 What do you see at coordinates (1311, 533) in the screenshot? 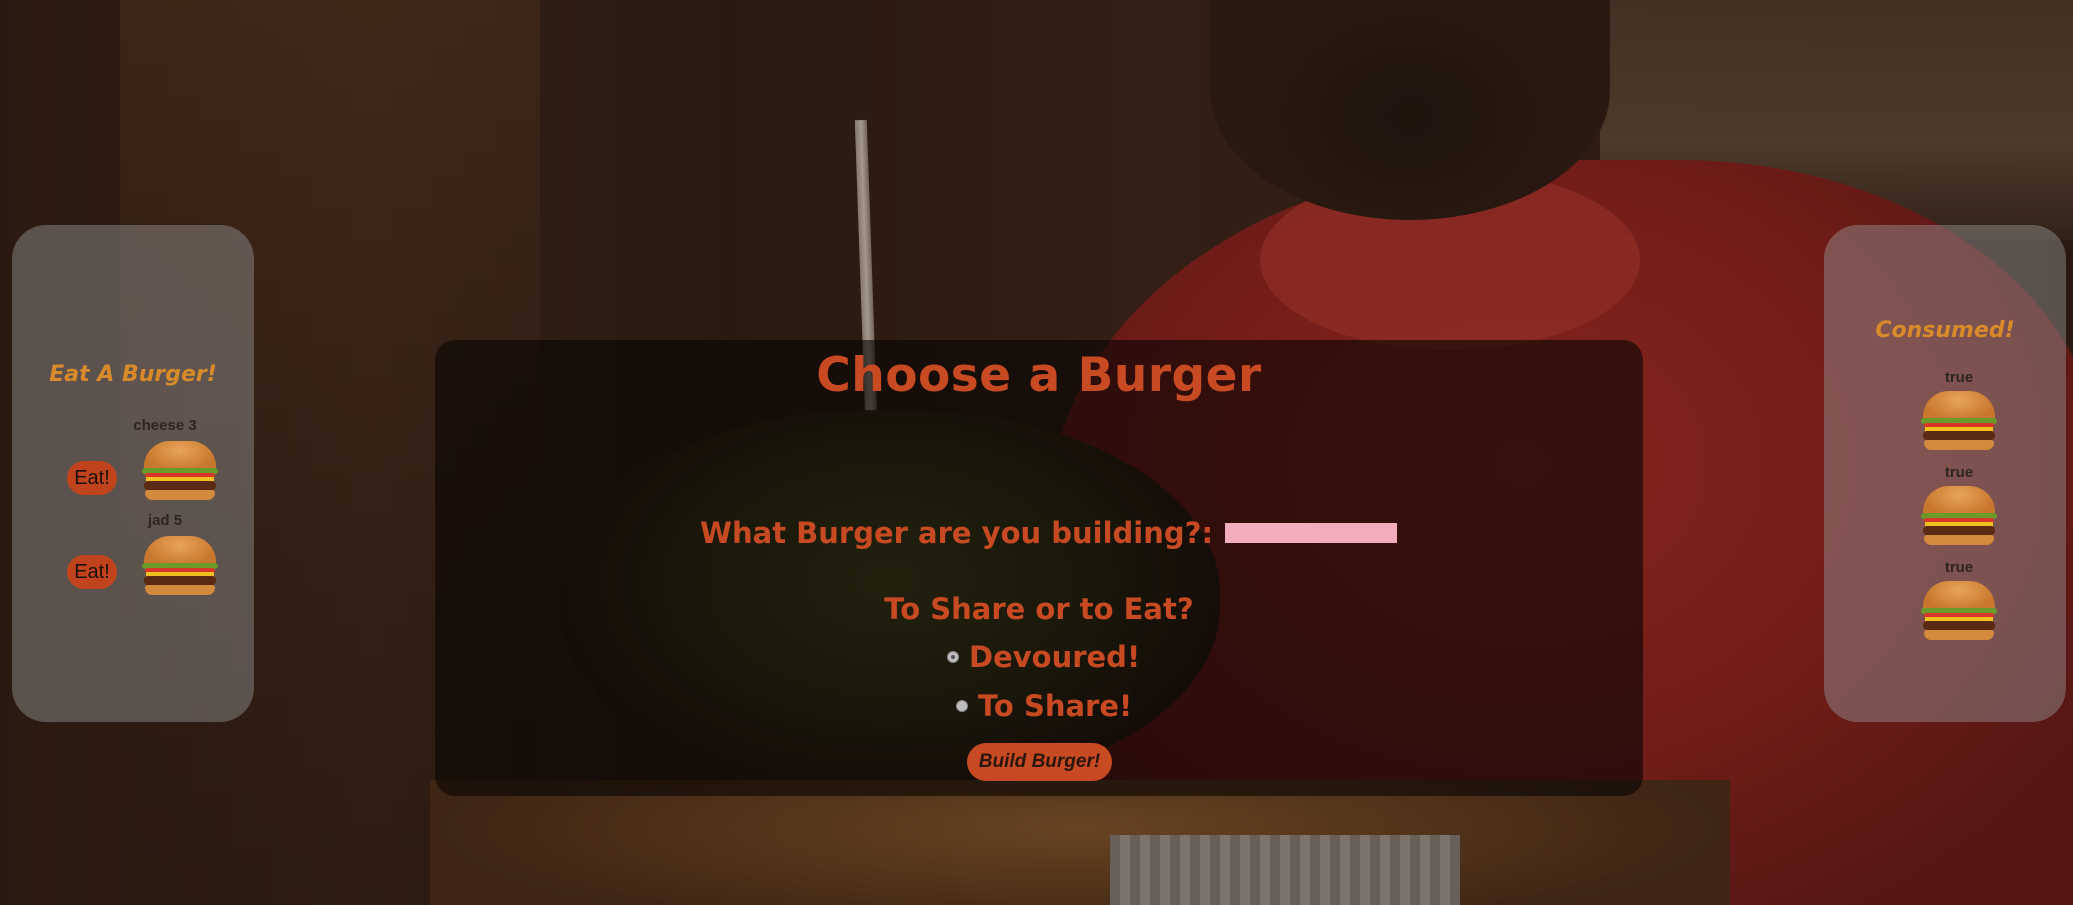
I see `burger-name-input` at bounding box center [1311, 533].